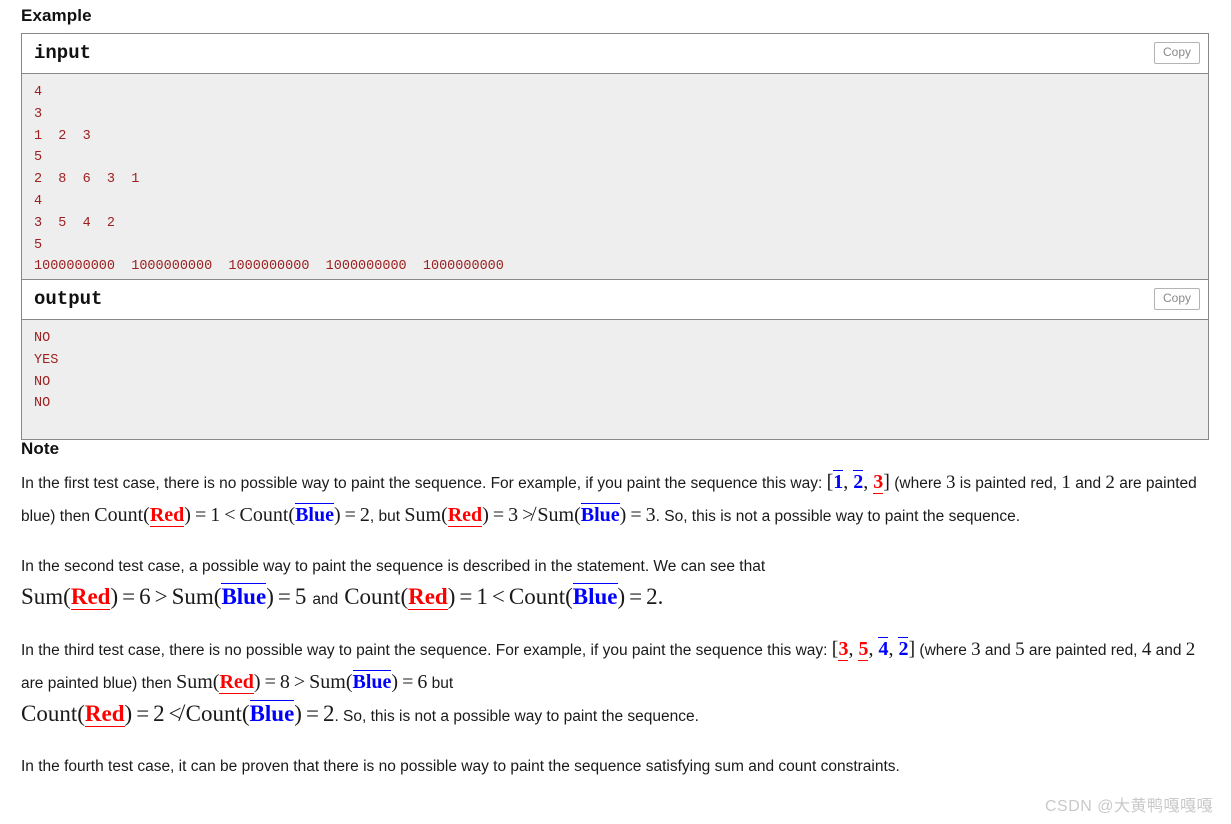 The height and width of the screenshot is (824, 1231). What do you see at coordinates (331, 682) in the screenshot?
I see `p3-sum-fn-2: Sum(` at bounding box center [331, 682].